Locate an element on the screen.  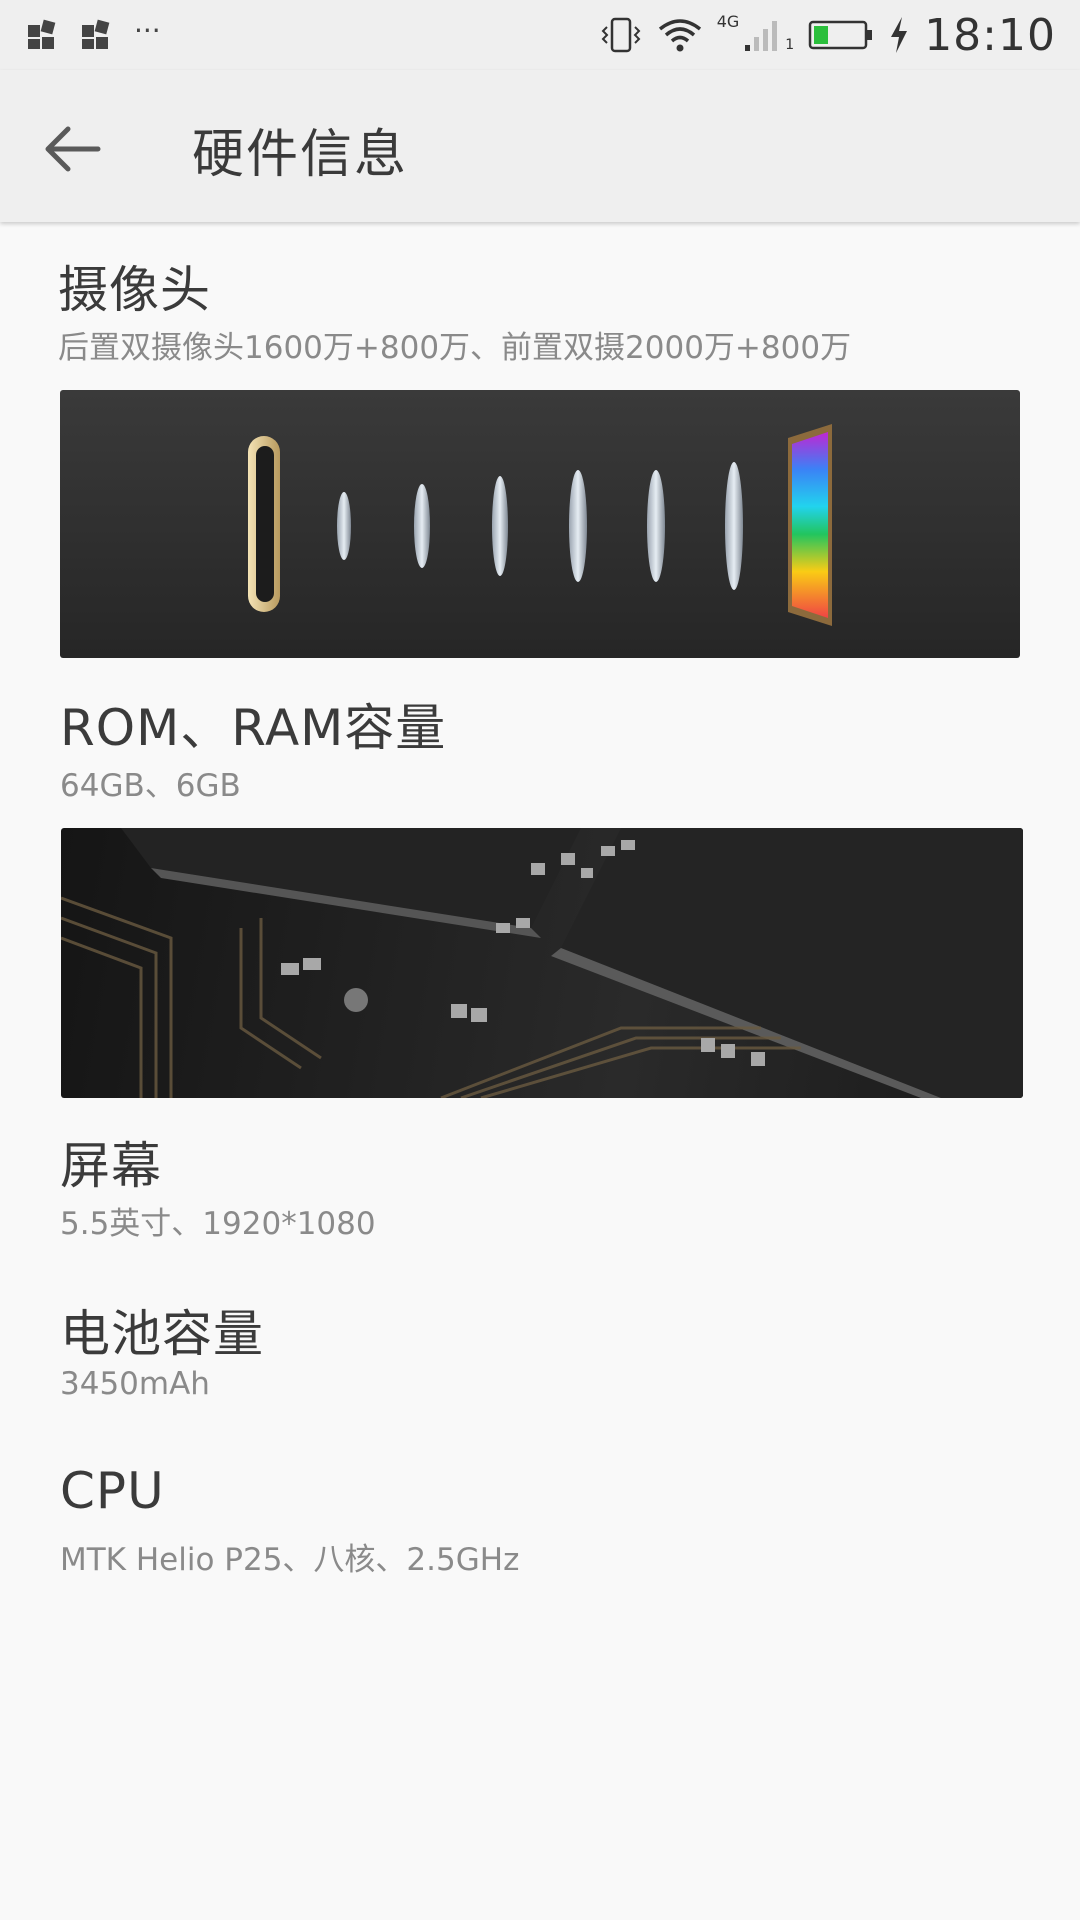
back-button is located at coordinates (73, 149).